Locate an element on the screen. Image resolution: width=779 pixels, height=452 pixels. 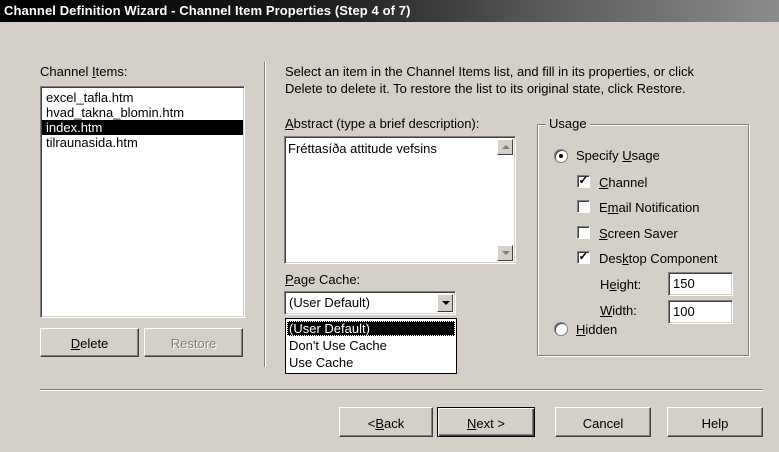
abstract-text: Fréttasíða attitude vefsins is located at coordinates (362, 148).